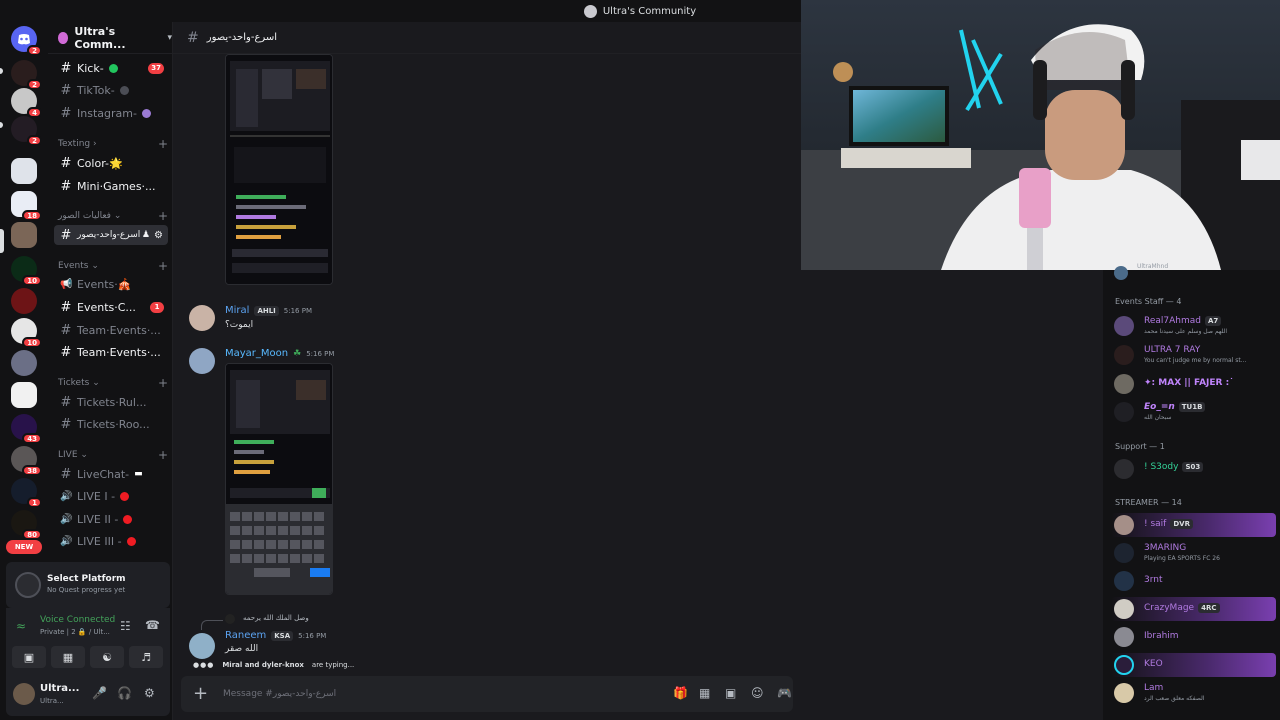 The width and height of the screenshot is (1280, 720). Describe the element at coordinates (124, 693) in the screenshot. I see `headphones-icon: 🎧` at that location.